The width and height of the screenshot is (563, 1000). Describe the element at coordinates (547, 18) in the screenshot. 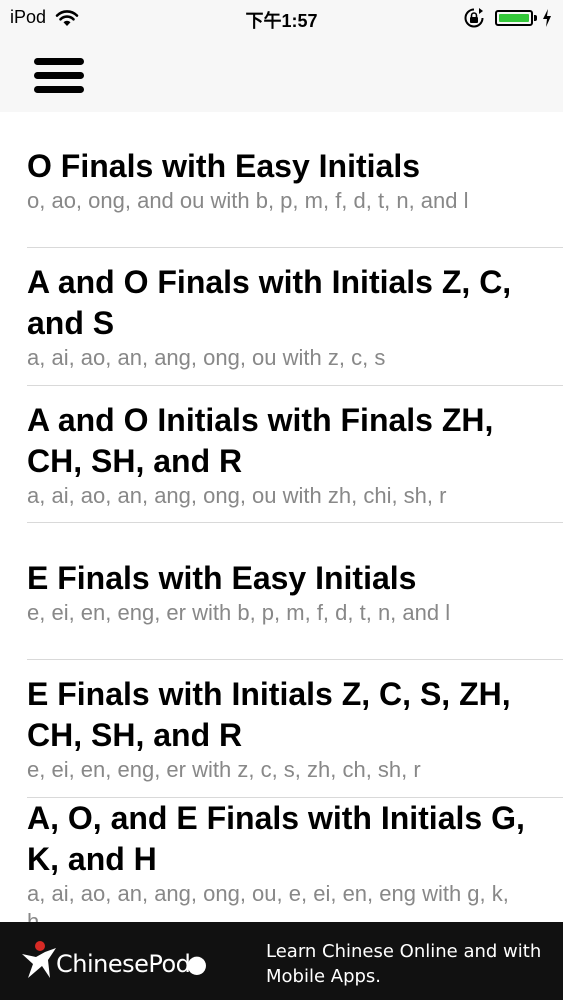

I see `charging-bolt-icon` at that location.